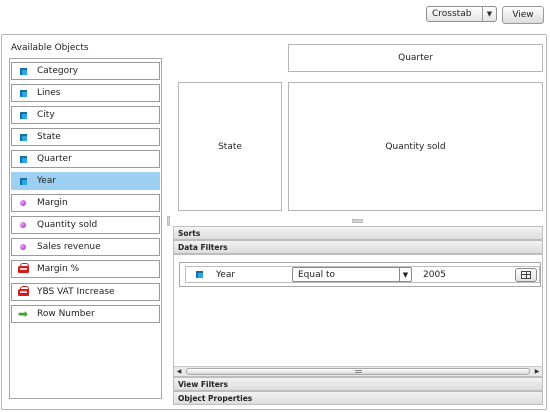  I want to click on view-filters-section-header: View Filters, so click(358, 384).